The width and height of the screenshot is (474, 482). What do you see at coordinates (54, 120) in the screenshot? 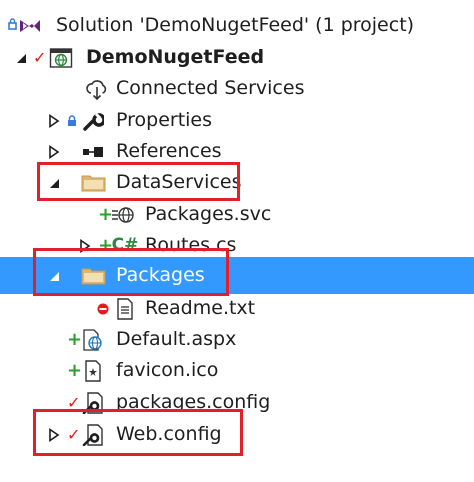
I see `expand-arrow-icon` at bounding box center [54, 120].